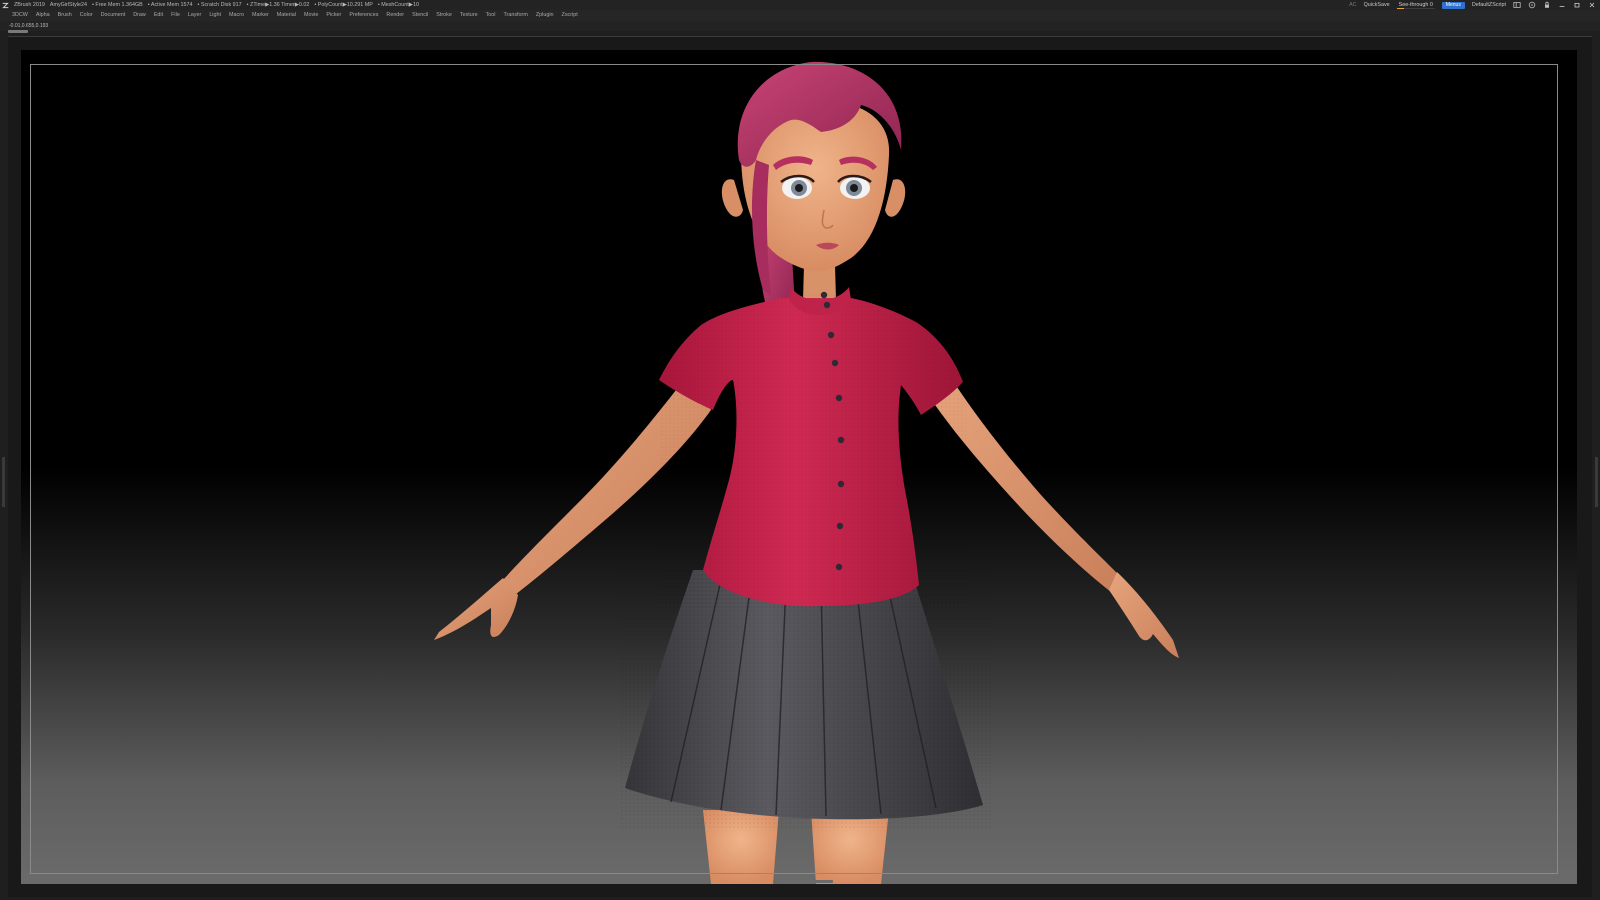 Image resolution: width=1600 pixels, height=900 pixels. Describe the element at coordinates (395, 15) in the screenshot. I see `menu-render: Render` at that location.